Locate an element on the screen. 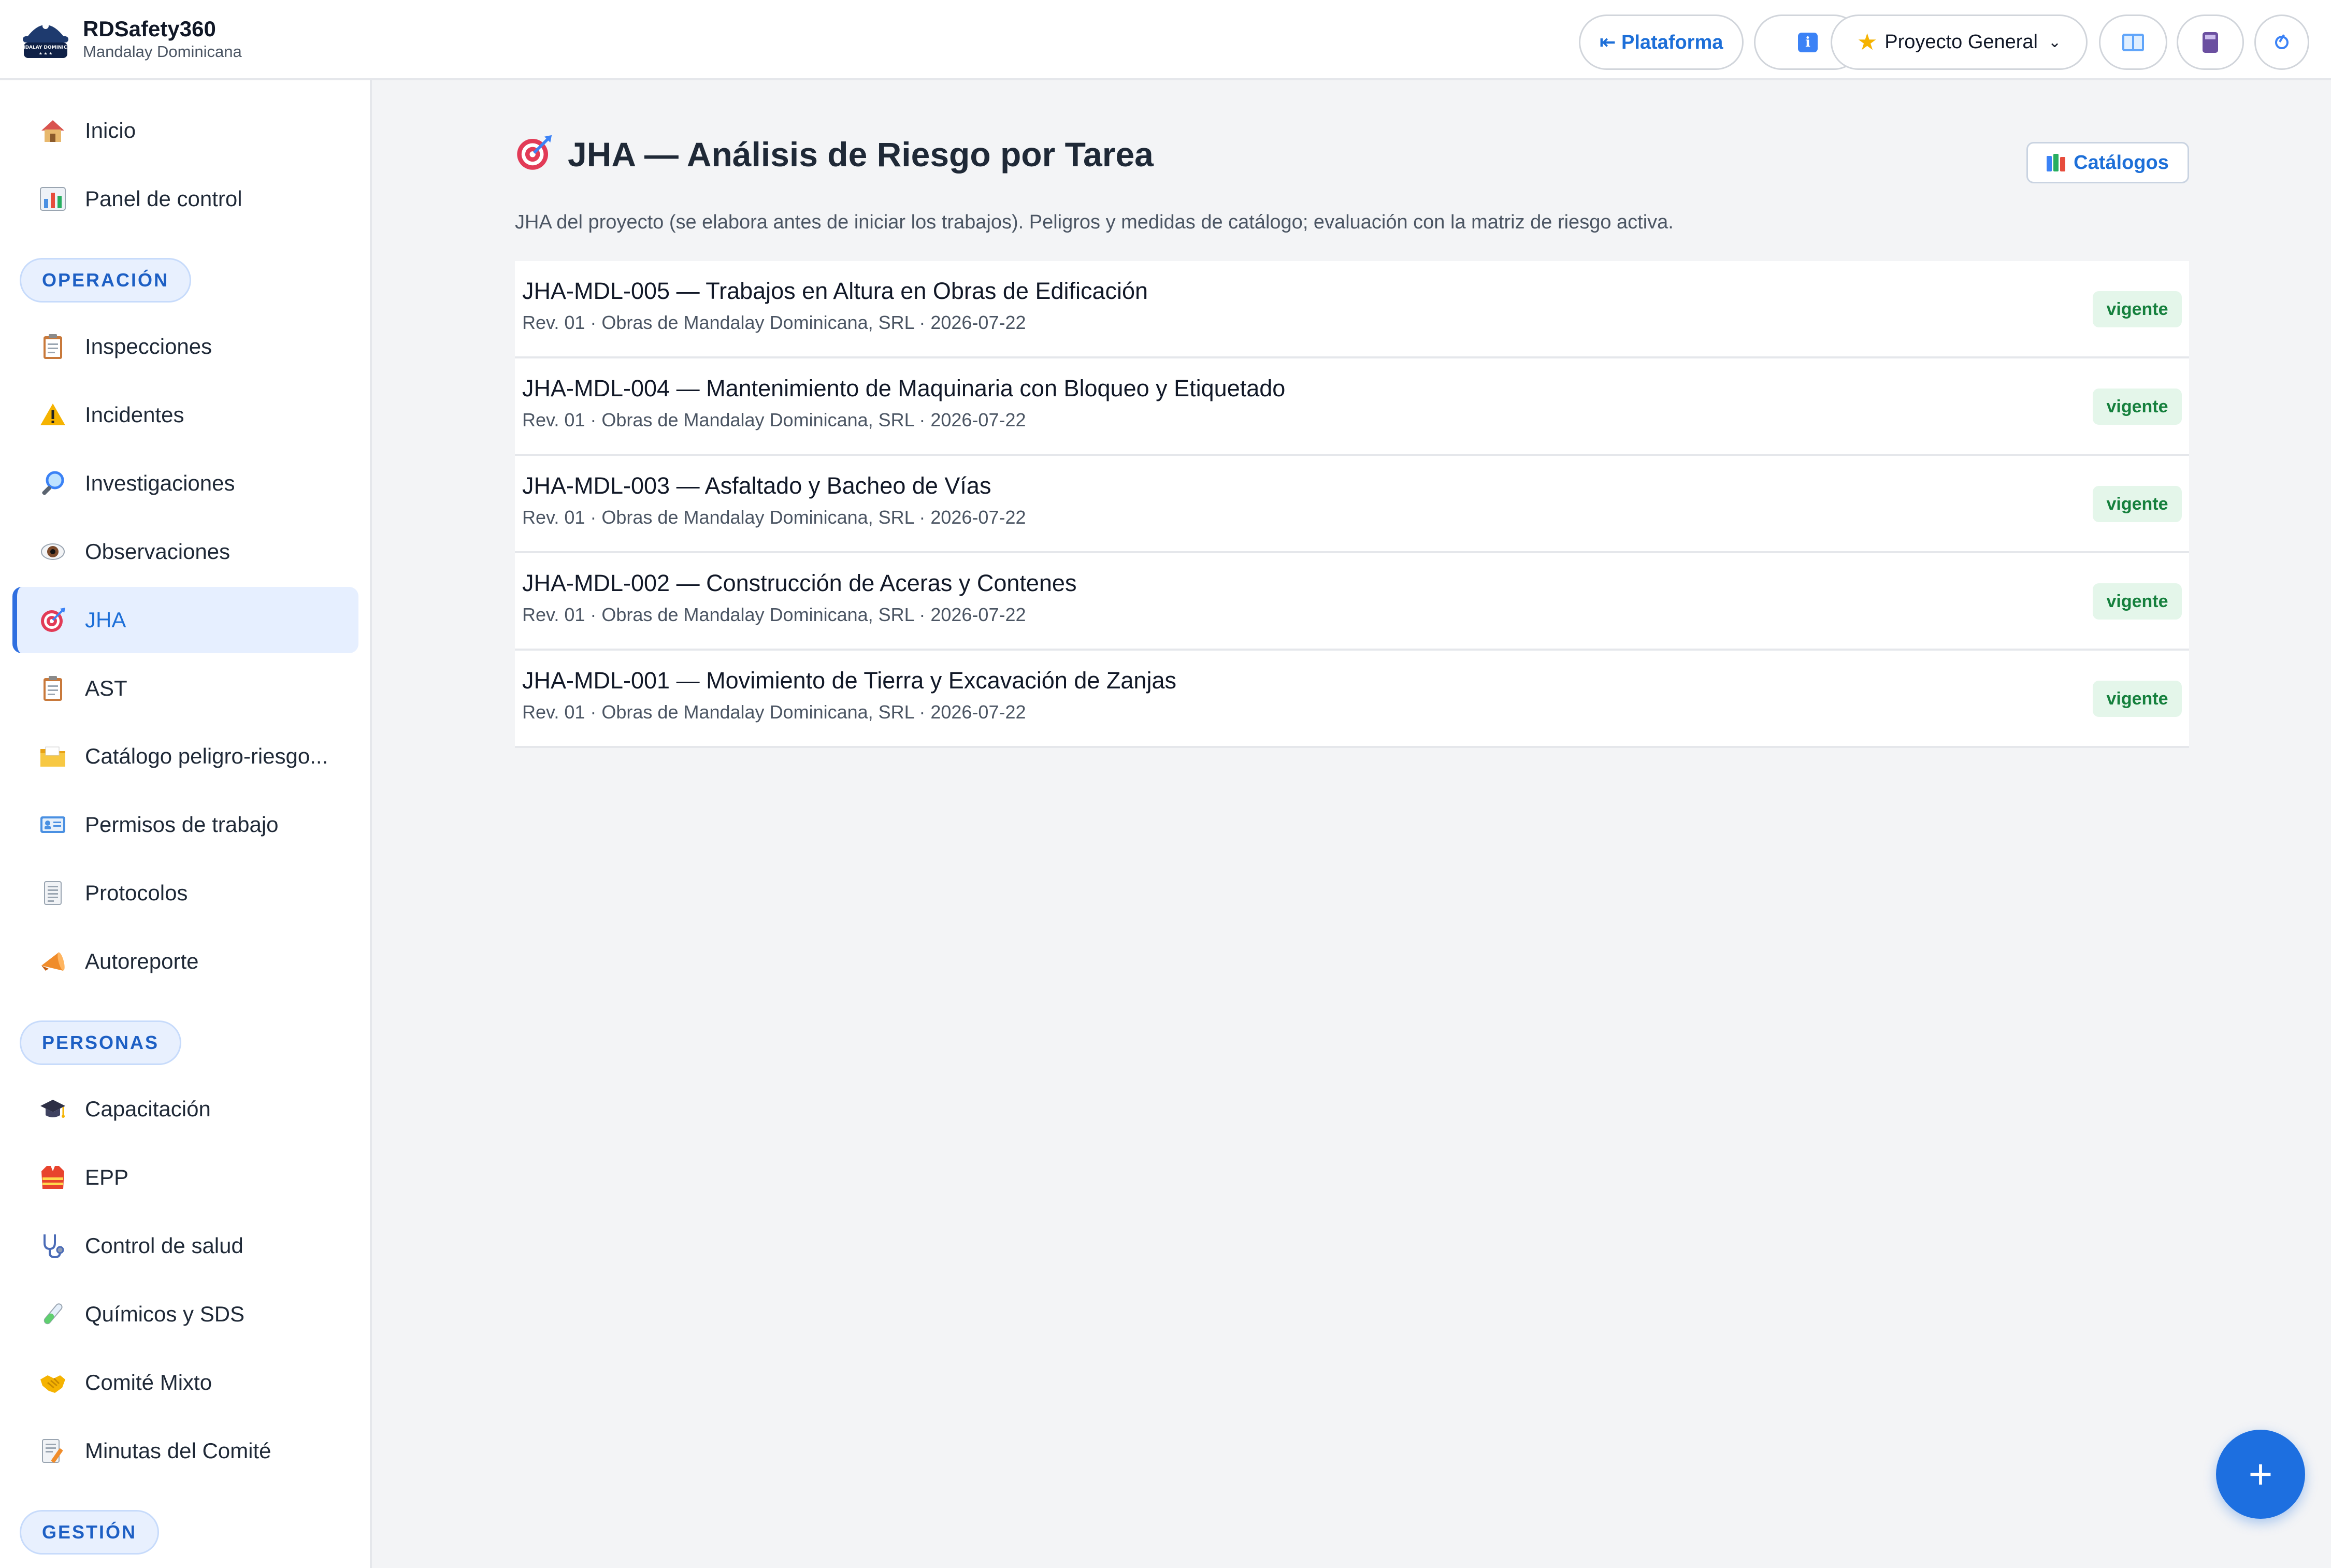 Image resolution: width=2331 pixels, height=1568 pixels. sidebar-item-observaciones: Observaciones is located at coordinates (185, 552).